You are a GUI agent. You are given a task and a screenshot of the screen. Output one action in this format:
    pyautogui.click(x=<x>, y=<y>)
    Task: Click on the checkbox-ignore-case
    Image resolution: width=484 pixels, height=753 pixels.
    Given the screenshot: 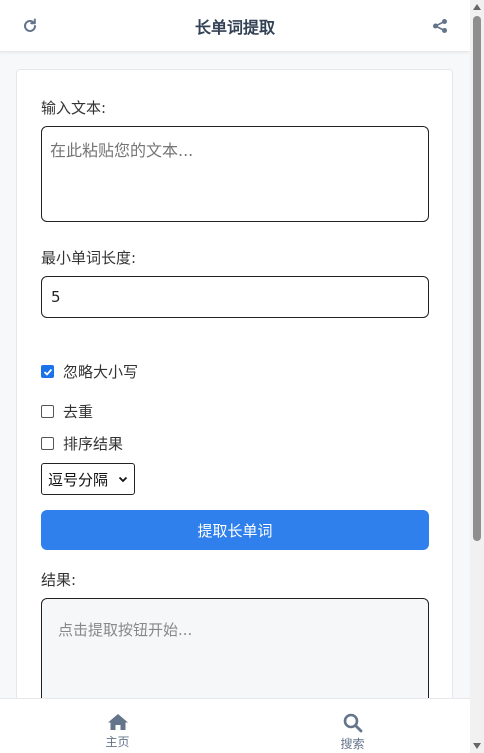 What is the action you would take?
    pyautogui.click(x=47, y=371)
    